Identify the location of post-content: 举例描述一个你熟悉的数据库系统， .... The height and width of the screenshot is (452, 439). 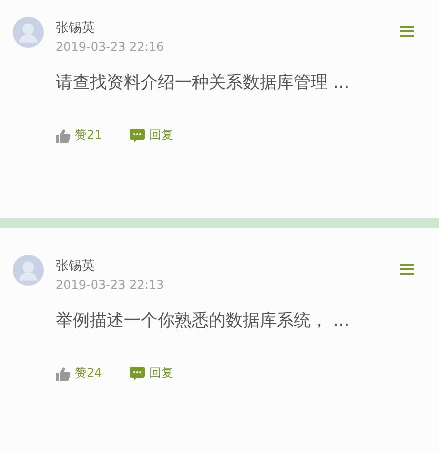
(241, 321).